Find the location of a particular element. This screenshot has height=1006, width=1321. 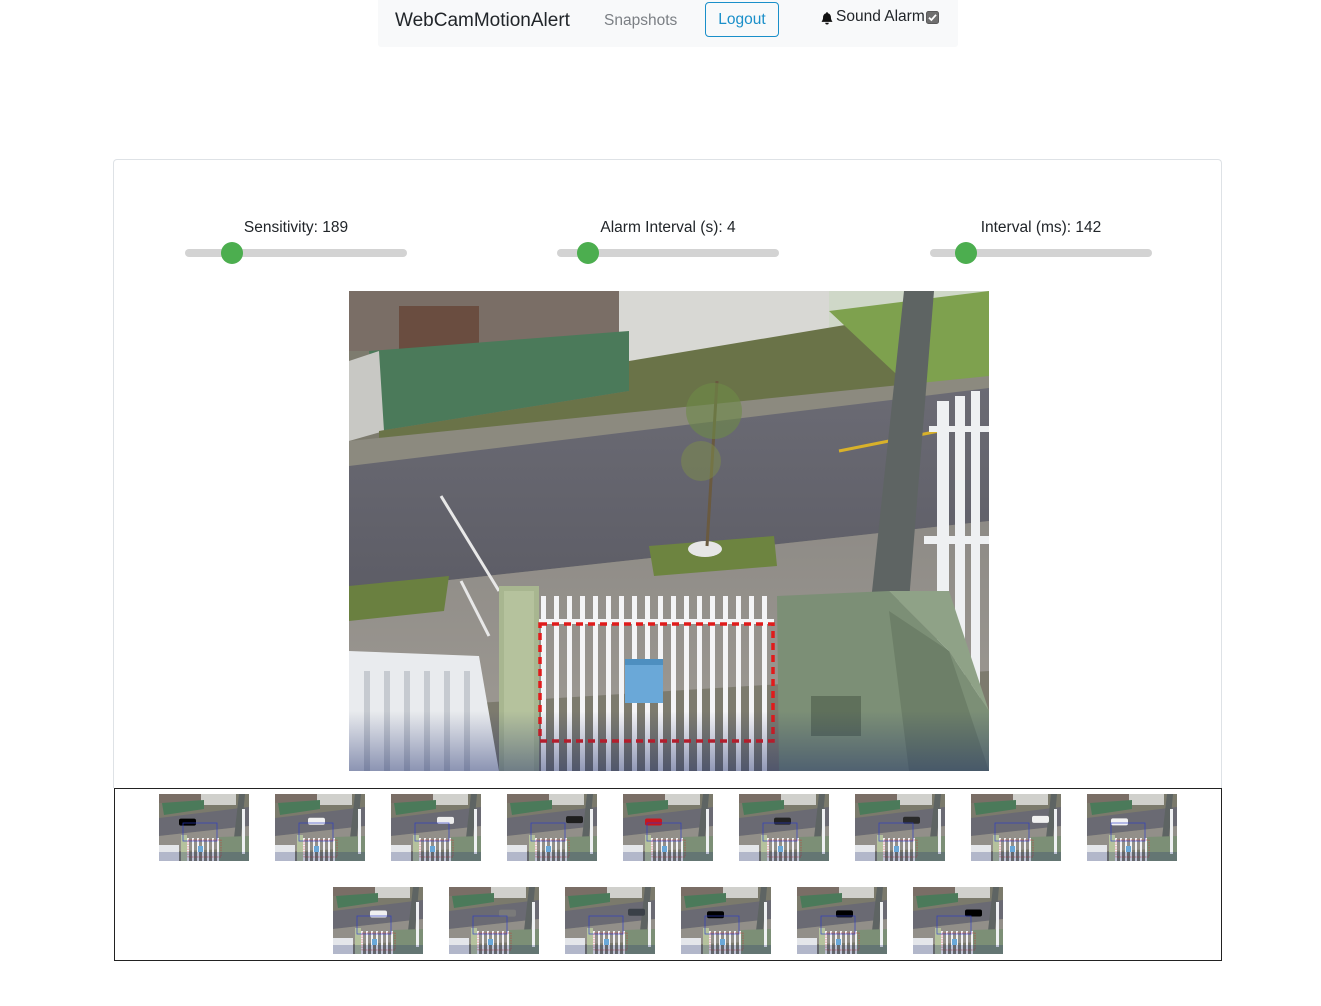

sound-alarm-checkbox is located at coordinates (932, 17).